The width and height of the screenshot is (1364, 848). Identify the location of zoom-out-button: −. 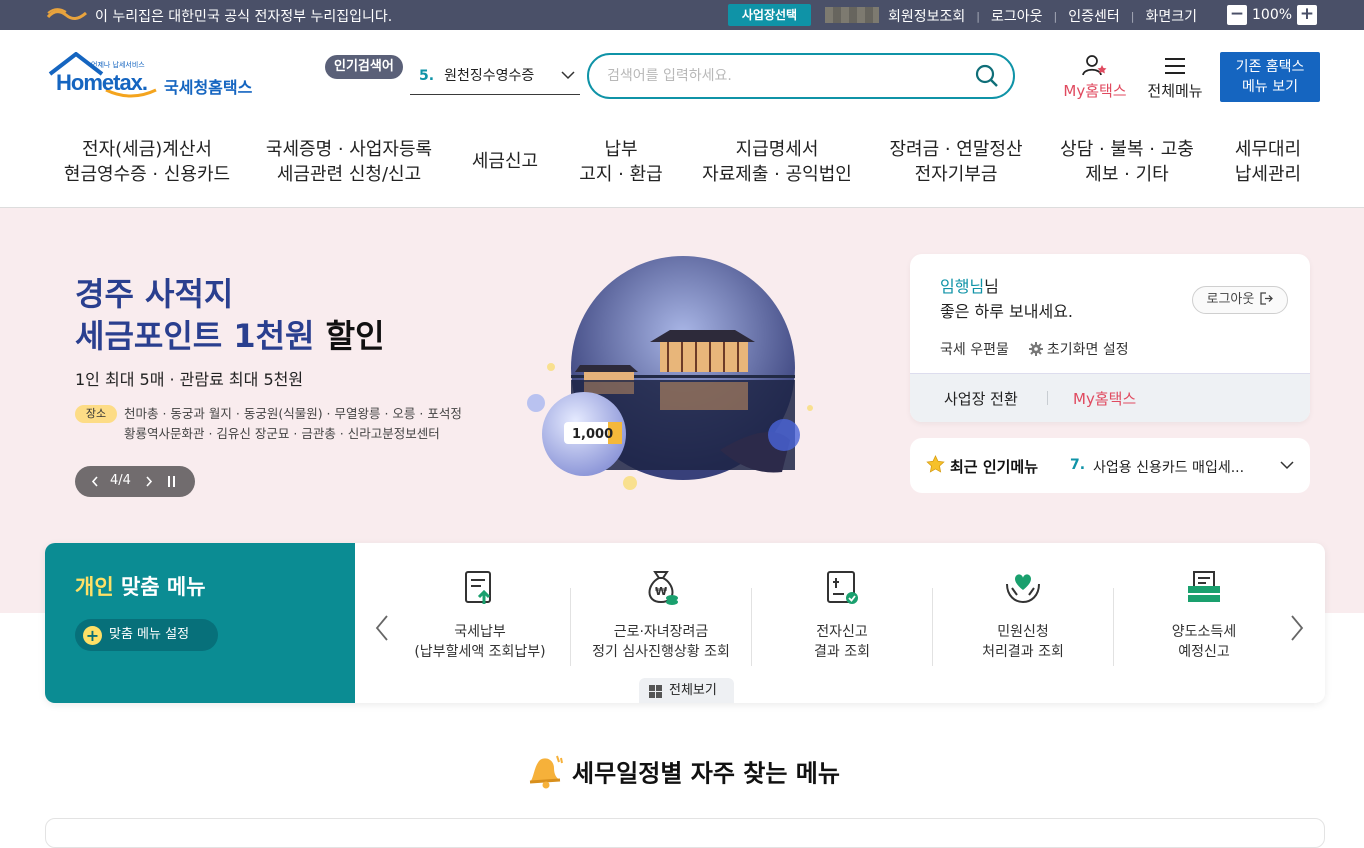
(1237, 15).